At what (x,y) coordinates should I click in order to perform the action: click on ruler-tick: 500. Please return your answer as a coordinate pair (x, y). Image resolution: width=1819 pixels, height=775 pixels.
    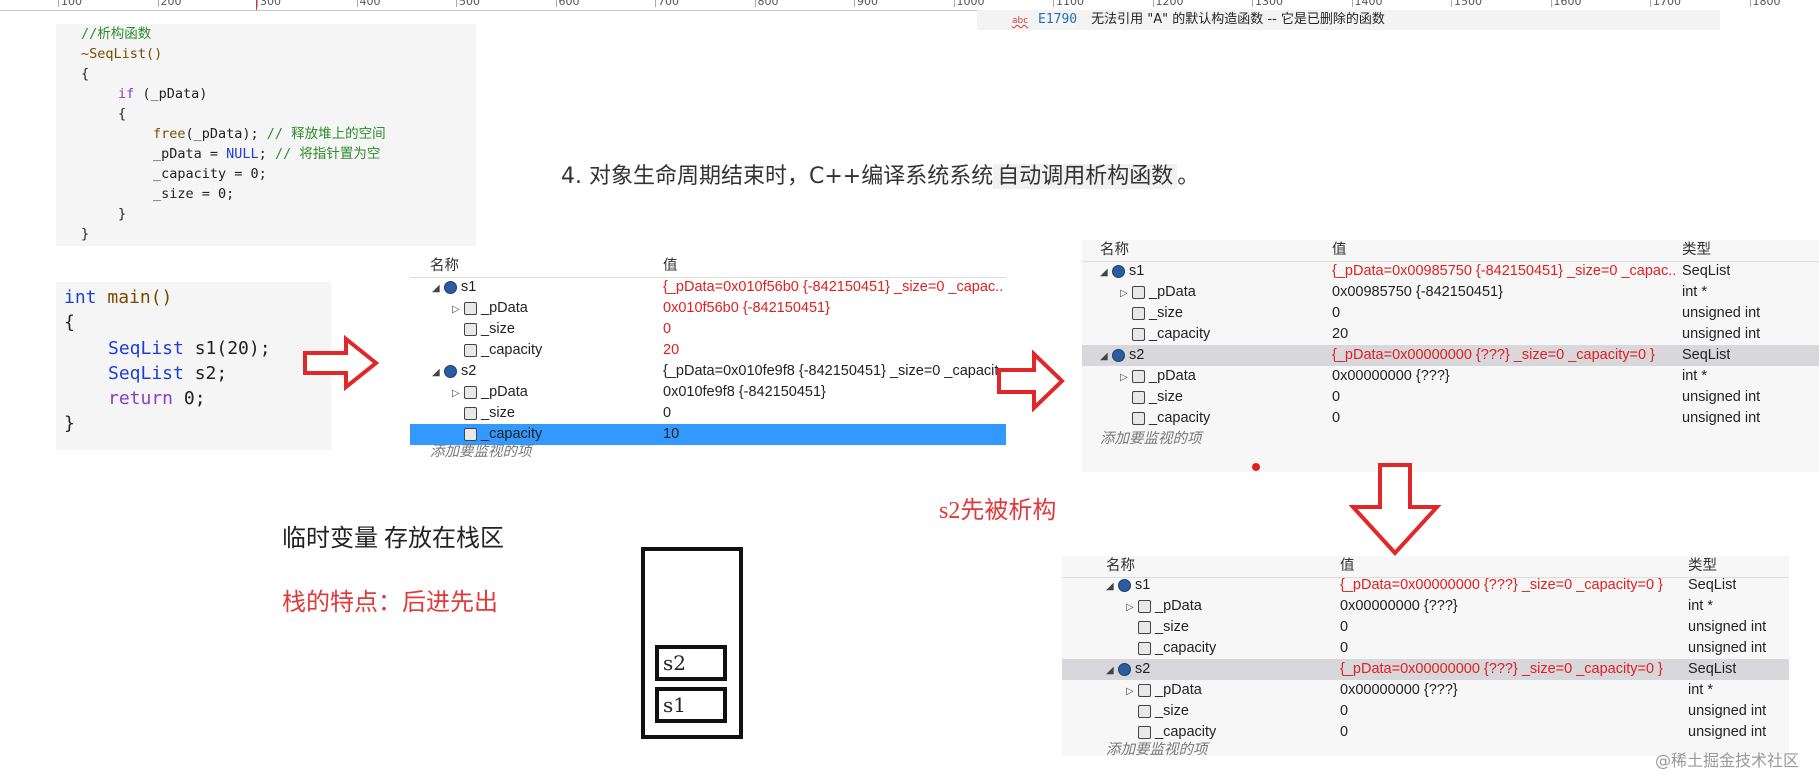
    Looking at the image, I should click on (468, 3).